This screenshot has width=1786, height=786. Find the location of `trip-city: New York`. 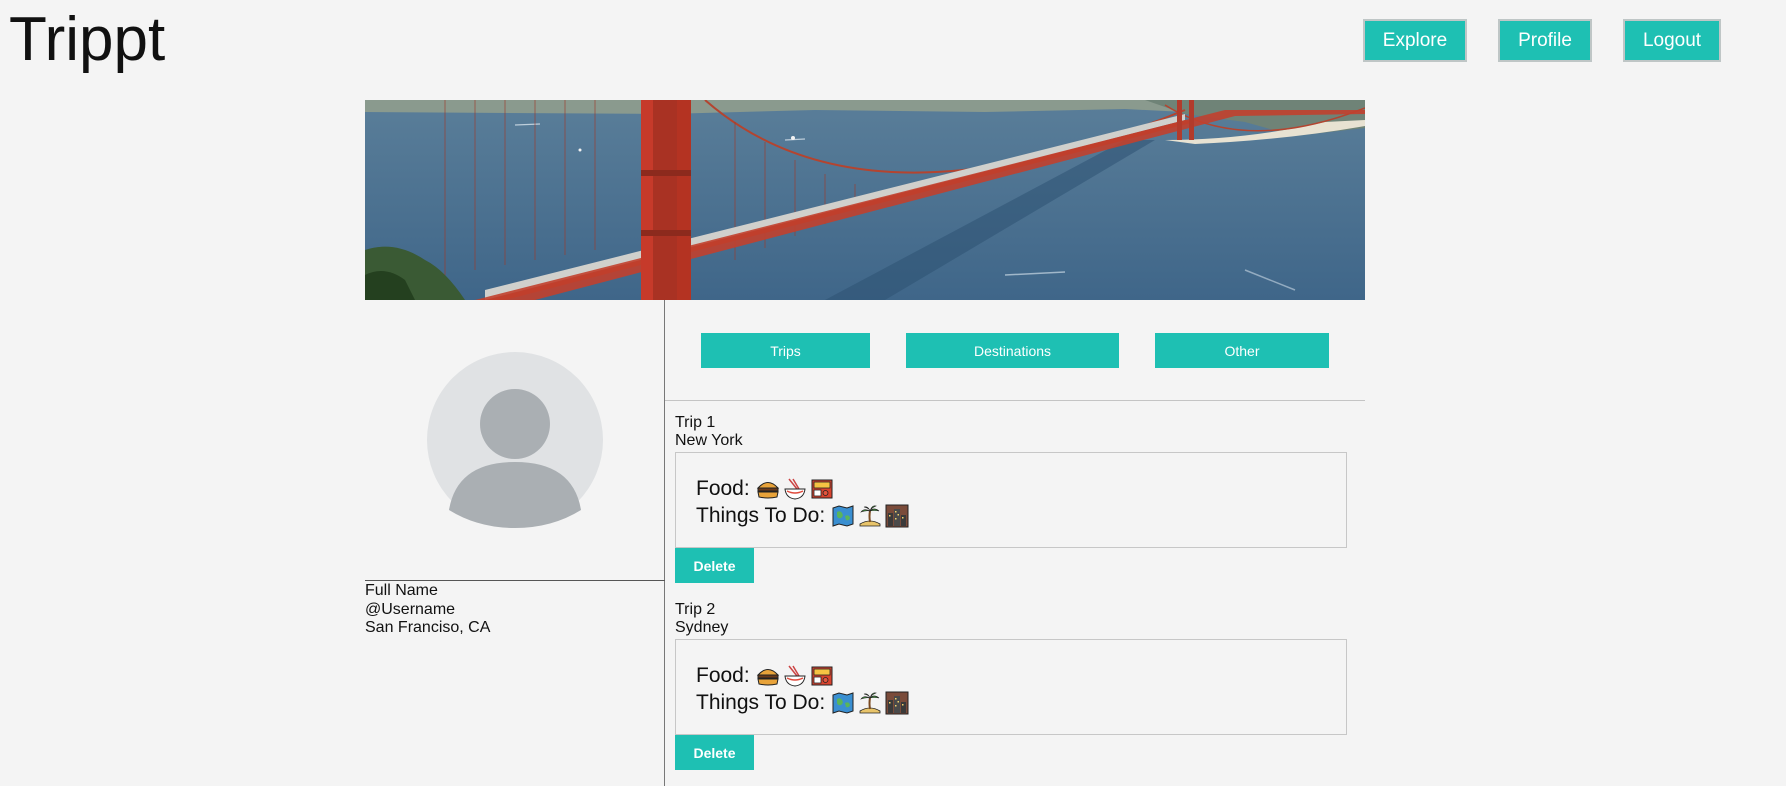

trip-city: New York is located at coordinates (709, 440).